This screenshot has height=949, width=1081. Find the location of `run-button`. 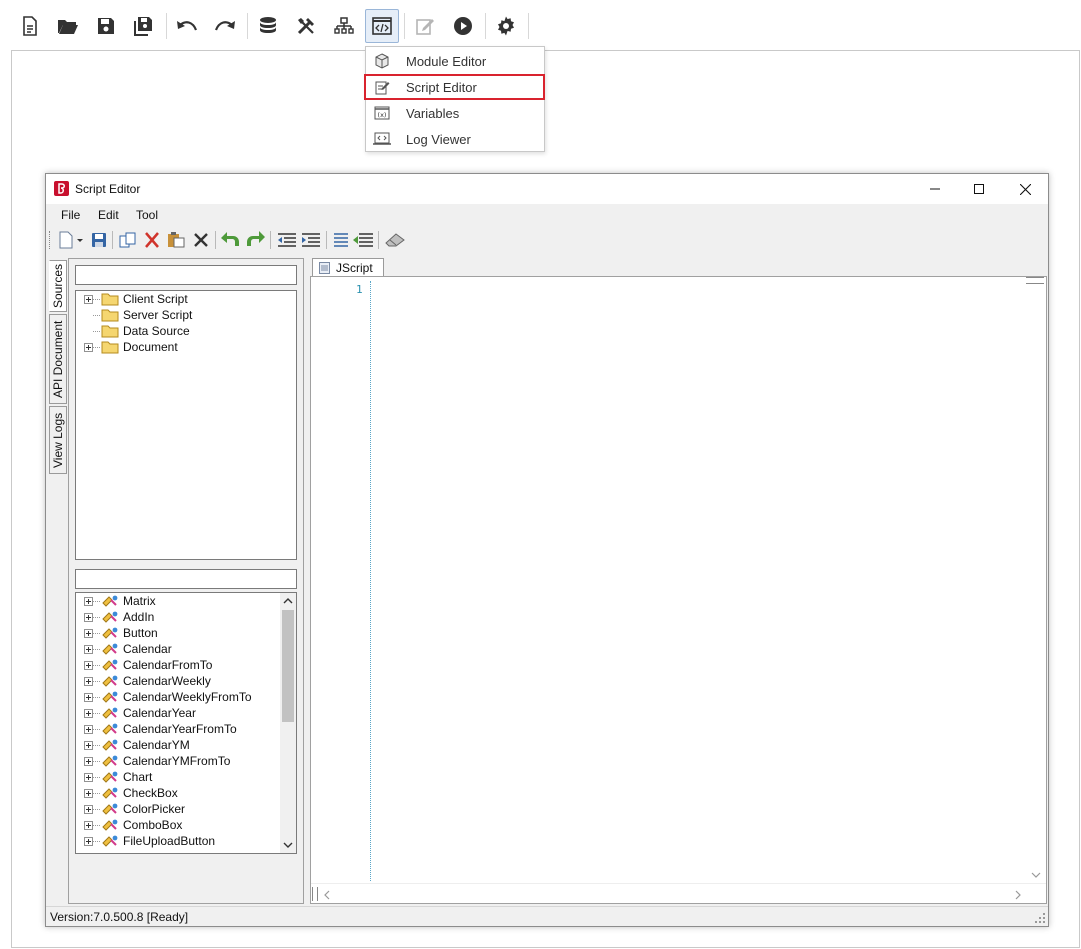

run-button is located at coordinates (463, 26).